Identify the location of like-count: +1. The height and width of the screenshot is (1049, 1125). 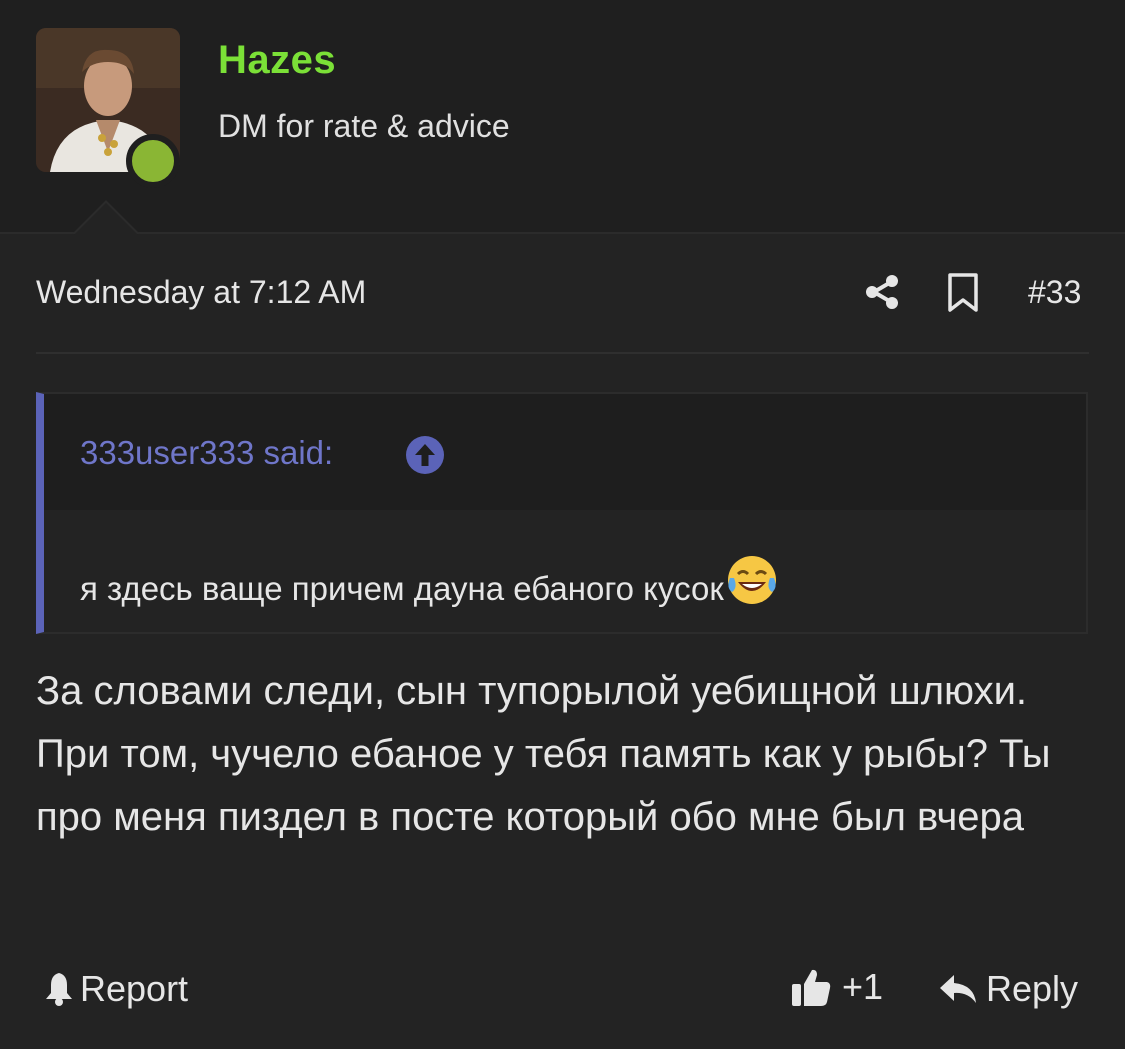
(863, 986).